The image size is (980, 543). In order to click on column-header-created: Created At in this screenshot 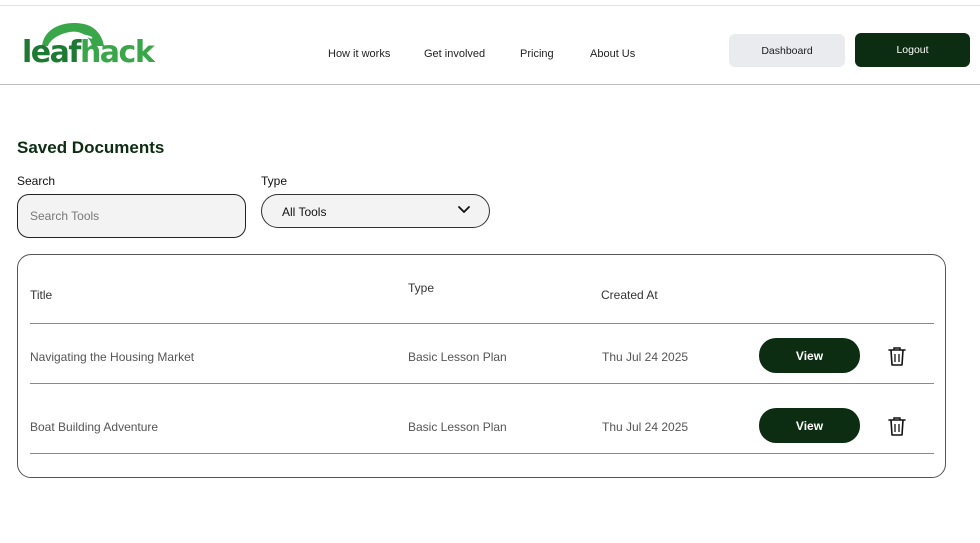, I will do `click(629, 295)`.